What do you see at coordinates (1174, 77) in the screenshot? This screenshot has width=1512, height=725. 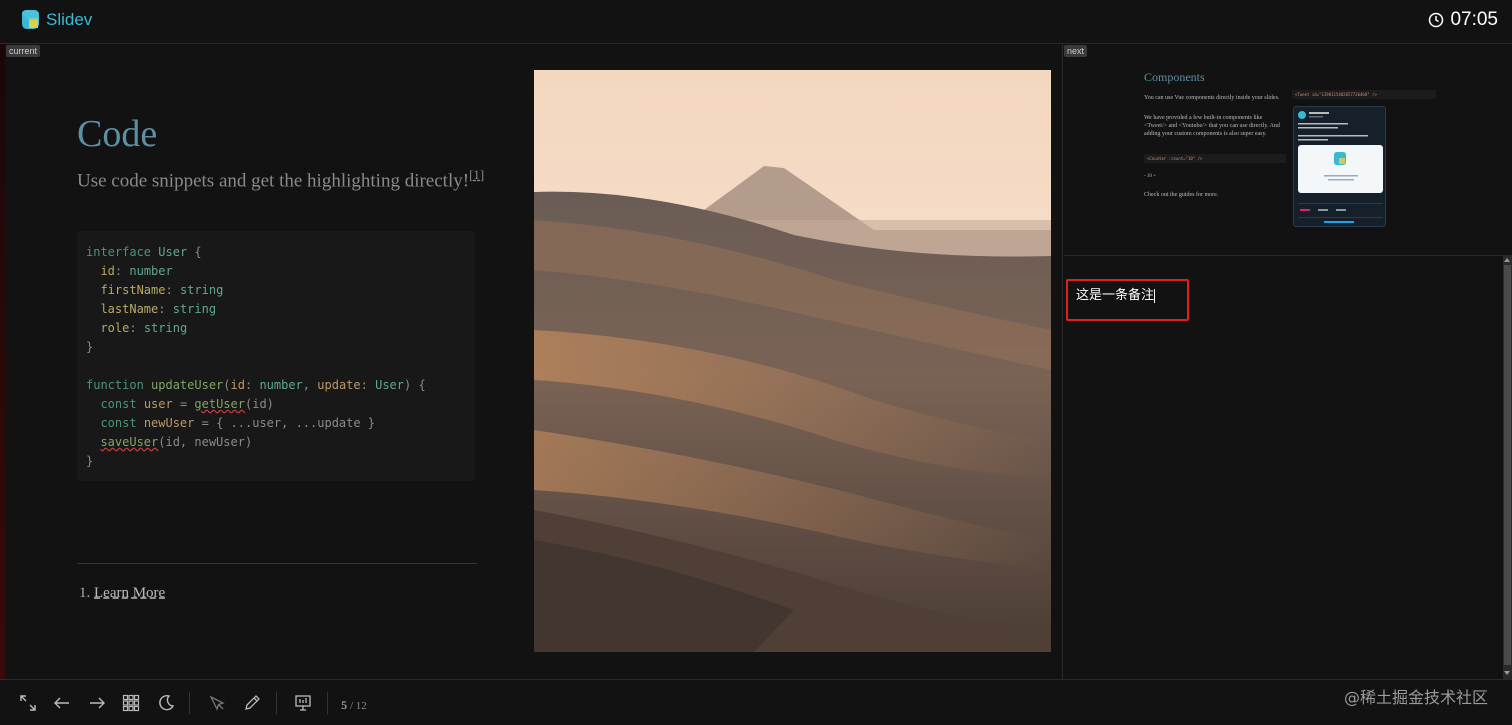 I see `next-slide-title: Components` at bounding box center [1174, 77].